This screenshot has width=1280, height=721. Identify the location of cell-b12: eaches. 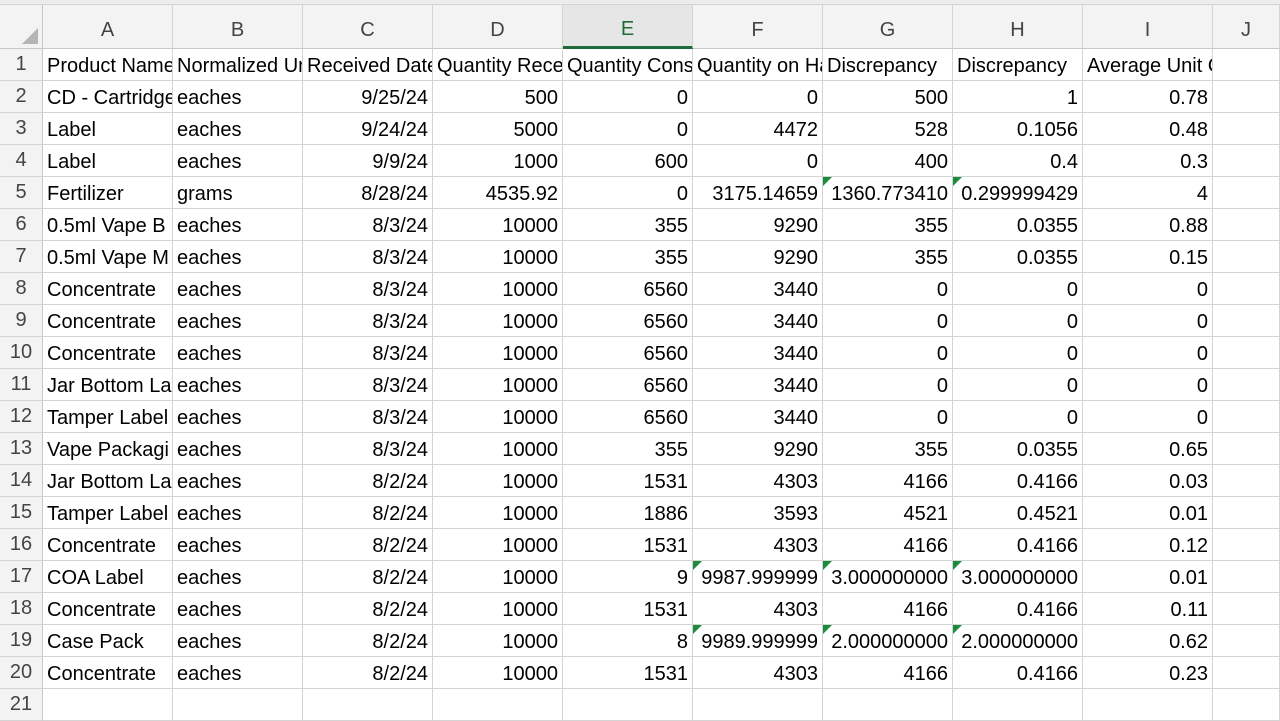
(238, 417).